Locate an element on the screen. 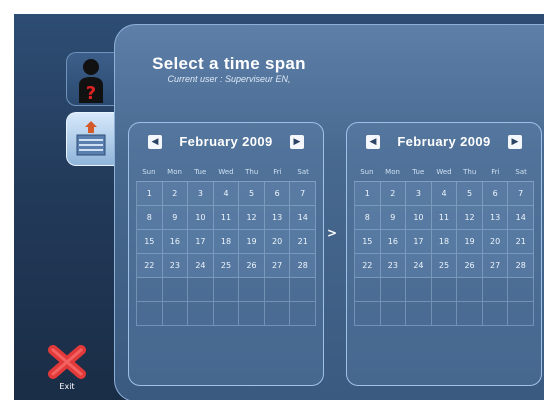 This screenshot has height=400, width=544. weekday-label: Sat is located at coordinates (521, 172).